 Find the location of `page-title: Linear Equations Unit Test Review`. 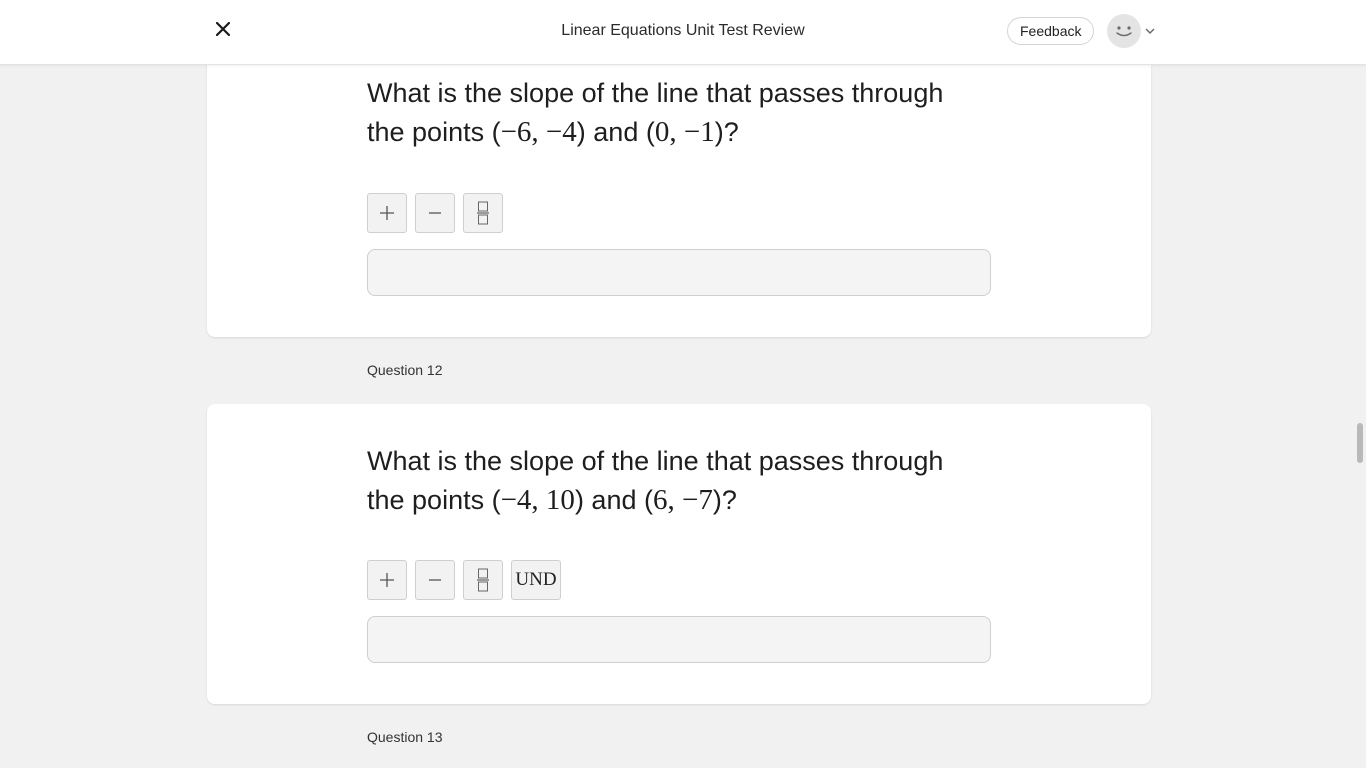

page-title: Linear Equations Unit Test Review is located at coordinates (683, 30).